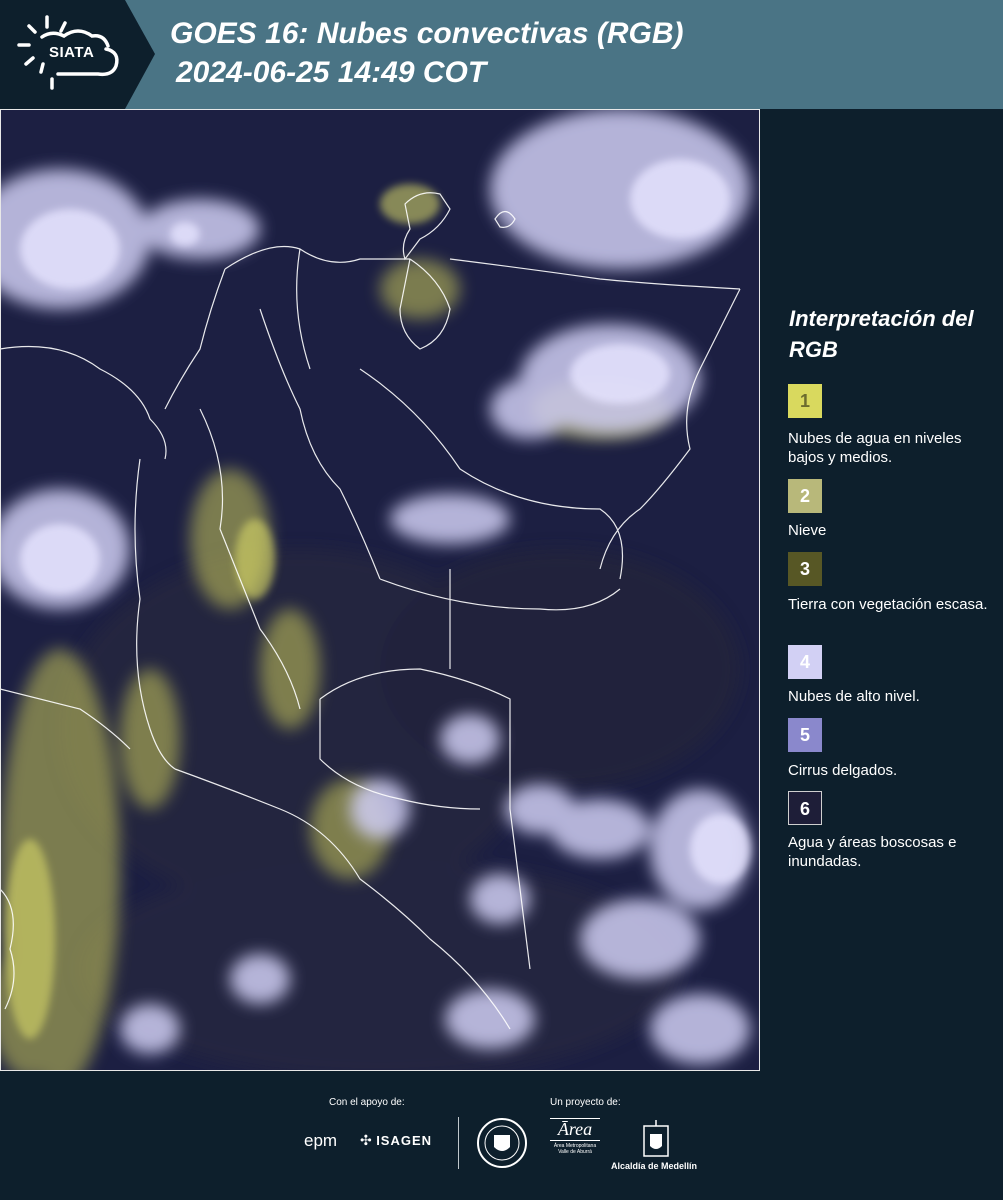 This screenshot has width=1003, height=1200. Describe the element at coordinates (805, 735) in the screenshot. I see `legend-swatch-5: 5` at that location.